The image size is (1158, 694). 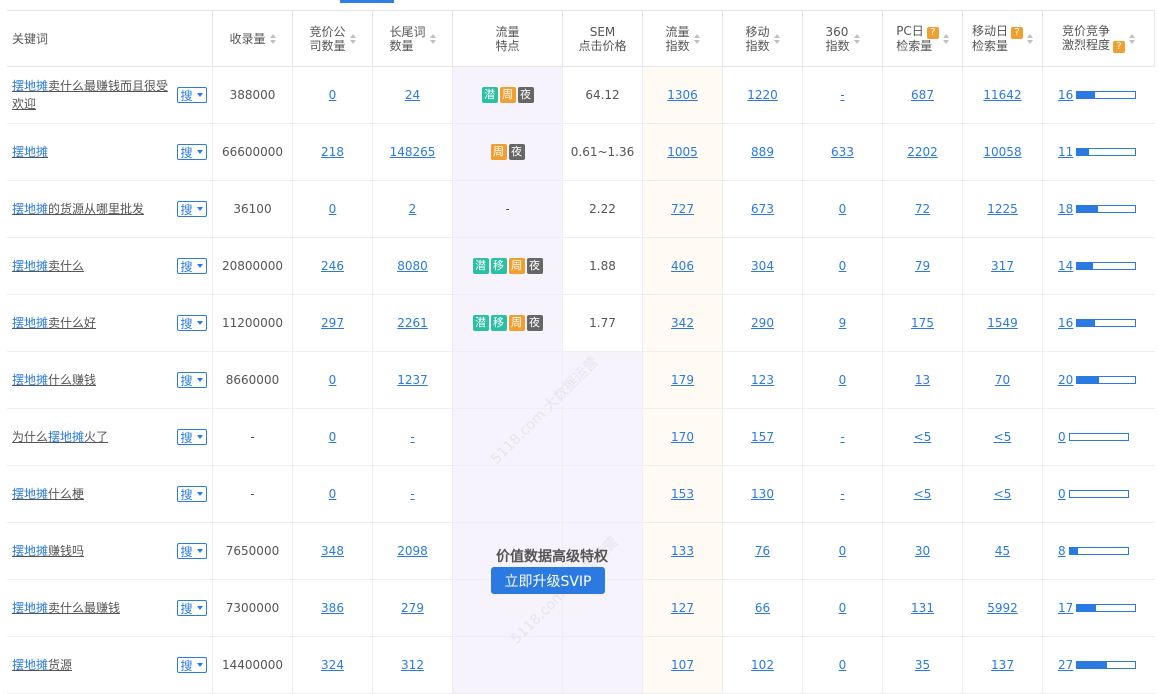 I want to click on mobile-daily-link: 11642, so click(x=1002, y=95).